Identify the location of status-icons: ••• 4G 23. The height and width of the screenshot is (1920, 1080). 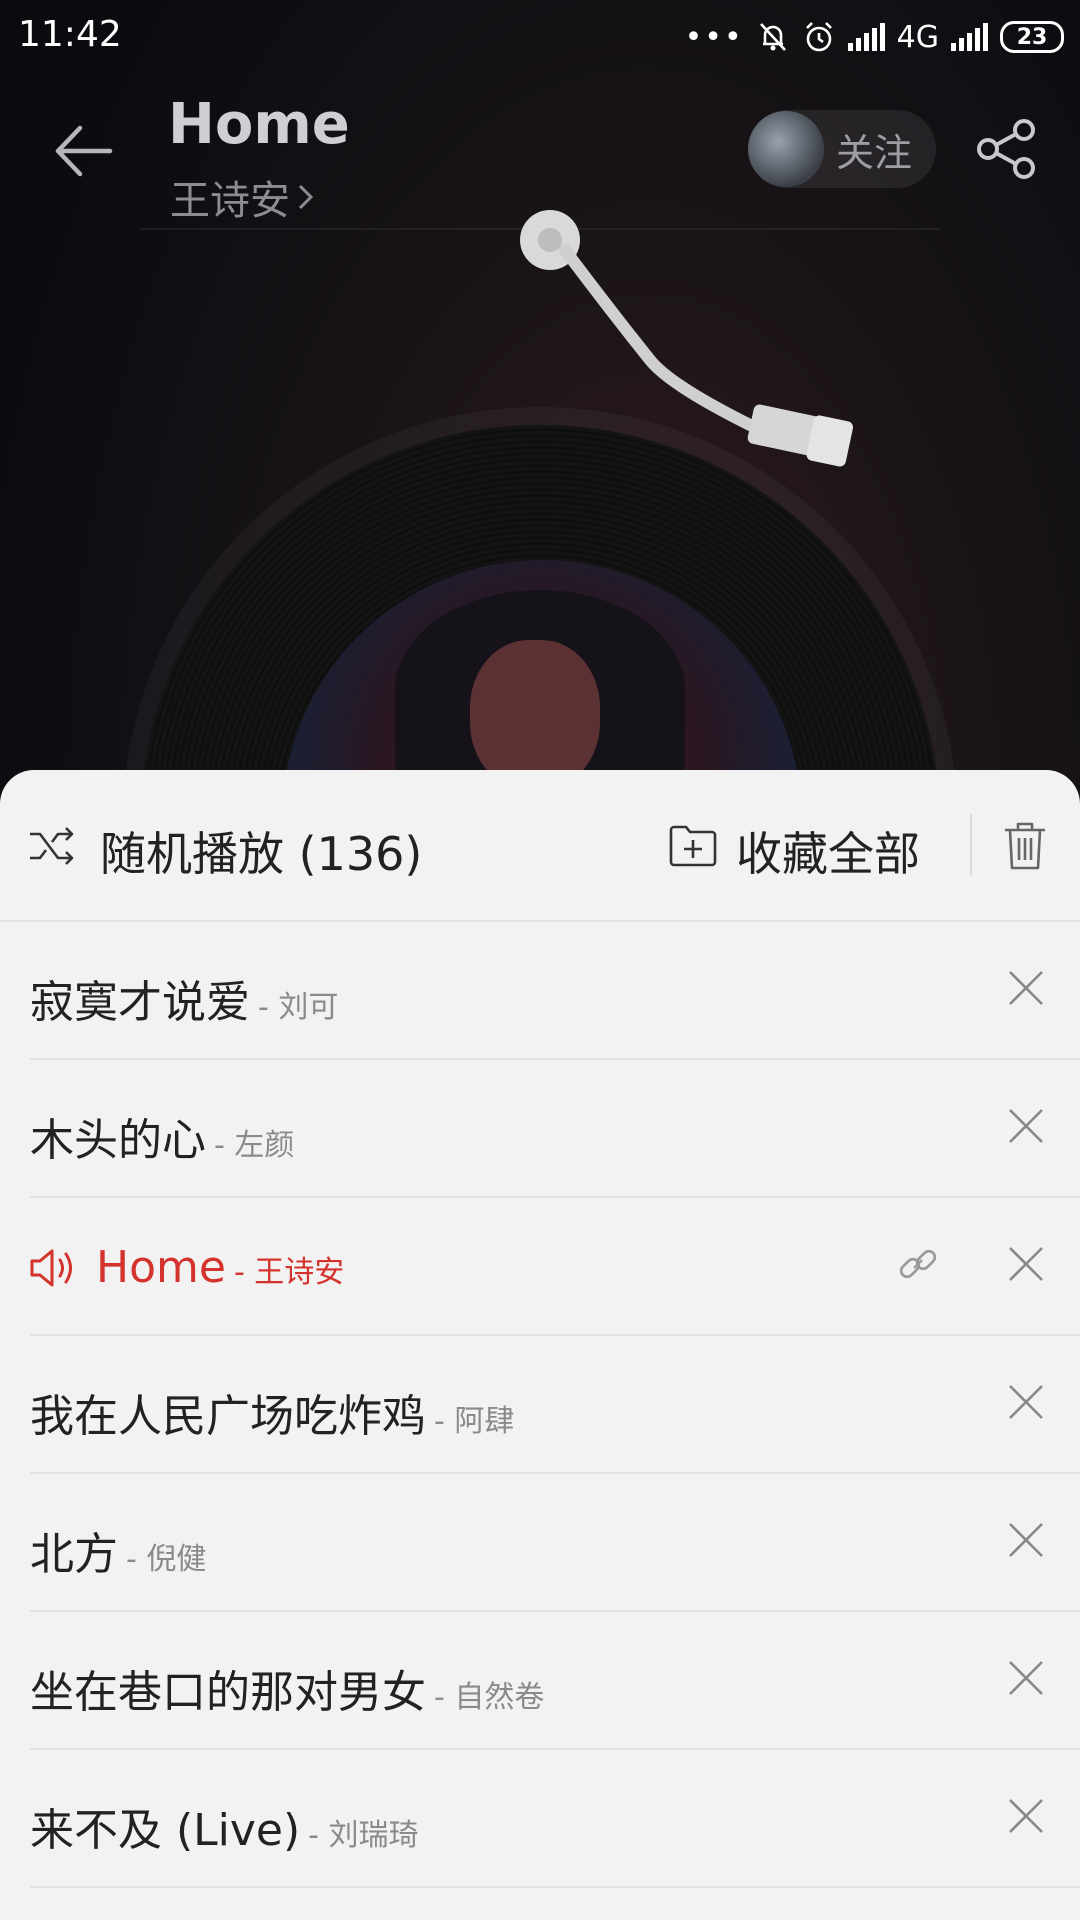
(874, 37).